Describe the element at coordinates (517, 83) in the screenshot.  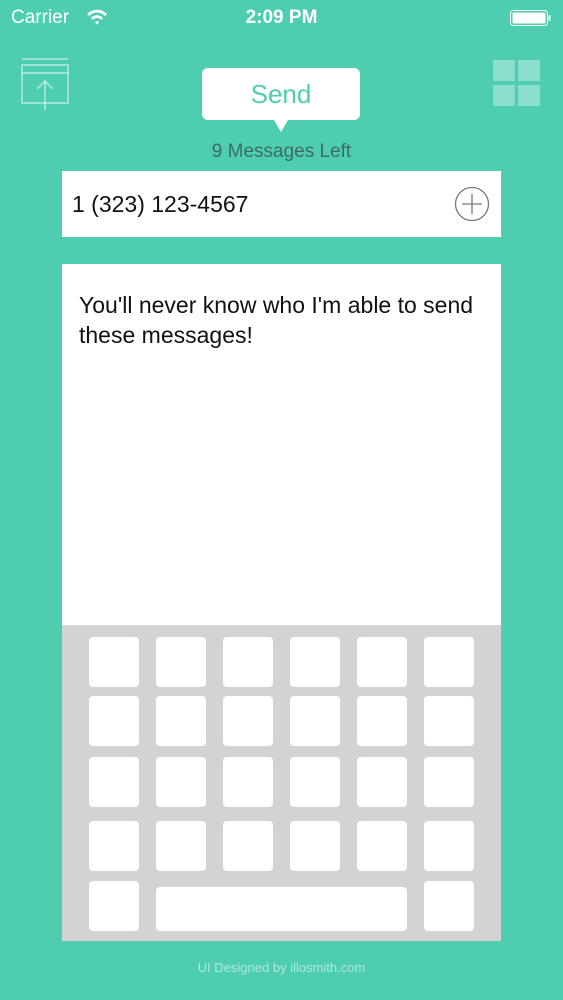
I see `grid-icon` at that location.